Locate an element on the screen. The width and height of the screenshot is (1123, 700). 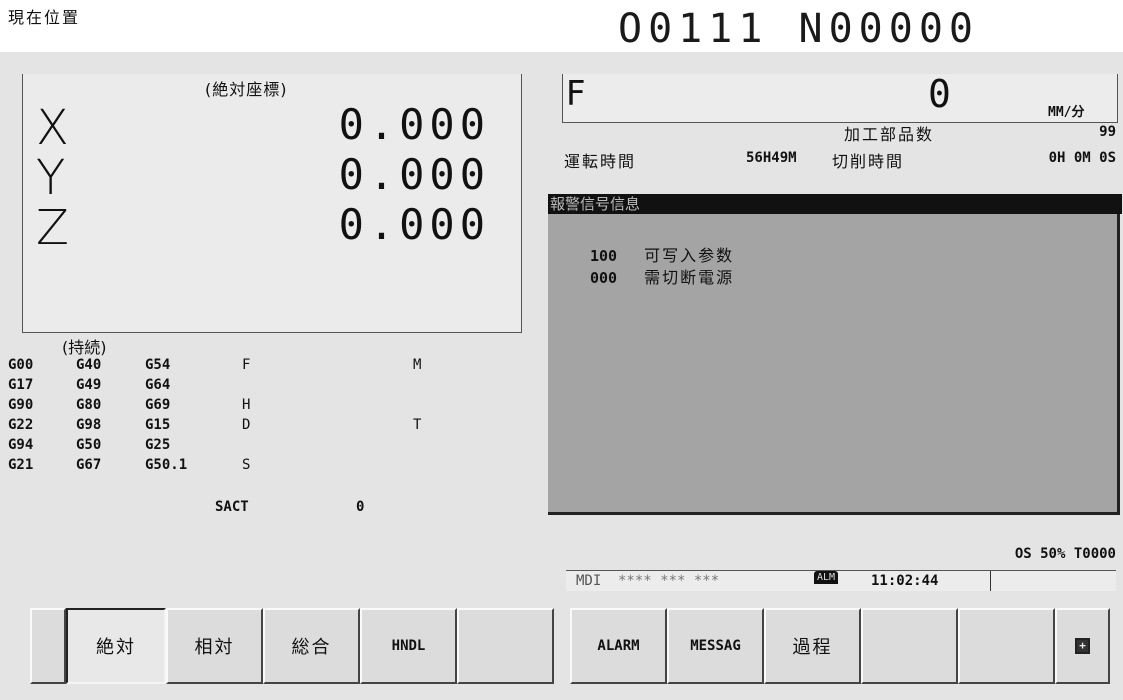
softkey-next-icon: + is located at coordinates (1082, 646).